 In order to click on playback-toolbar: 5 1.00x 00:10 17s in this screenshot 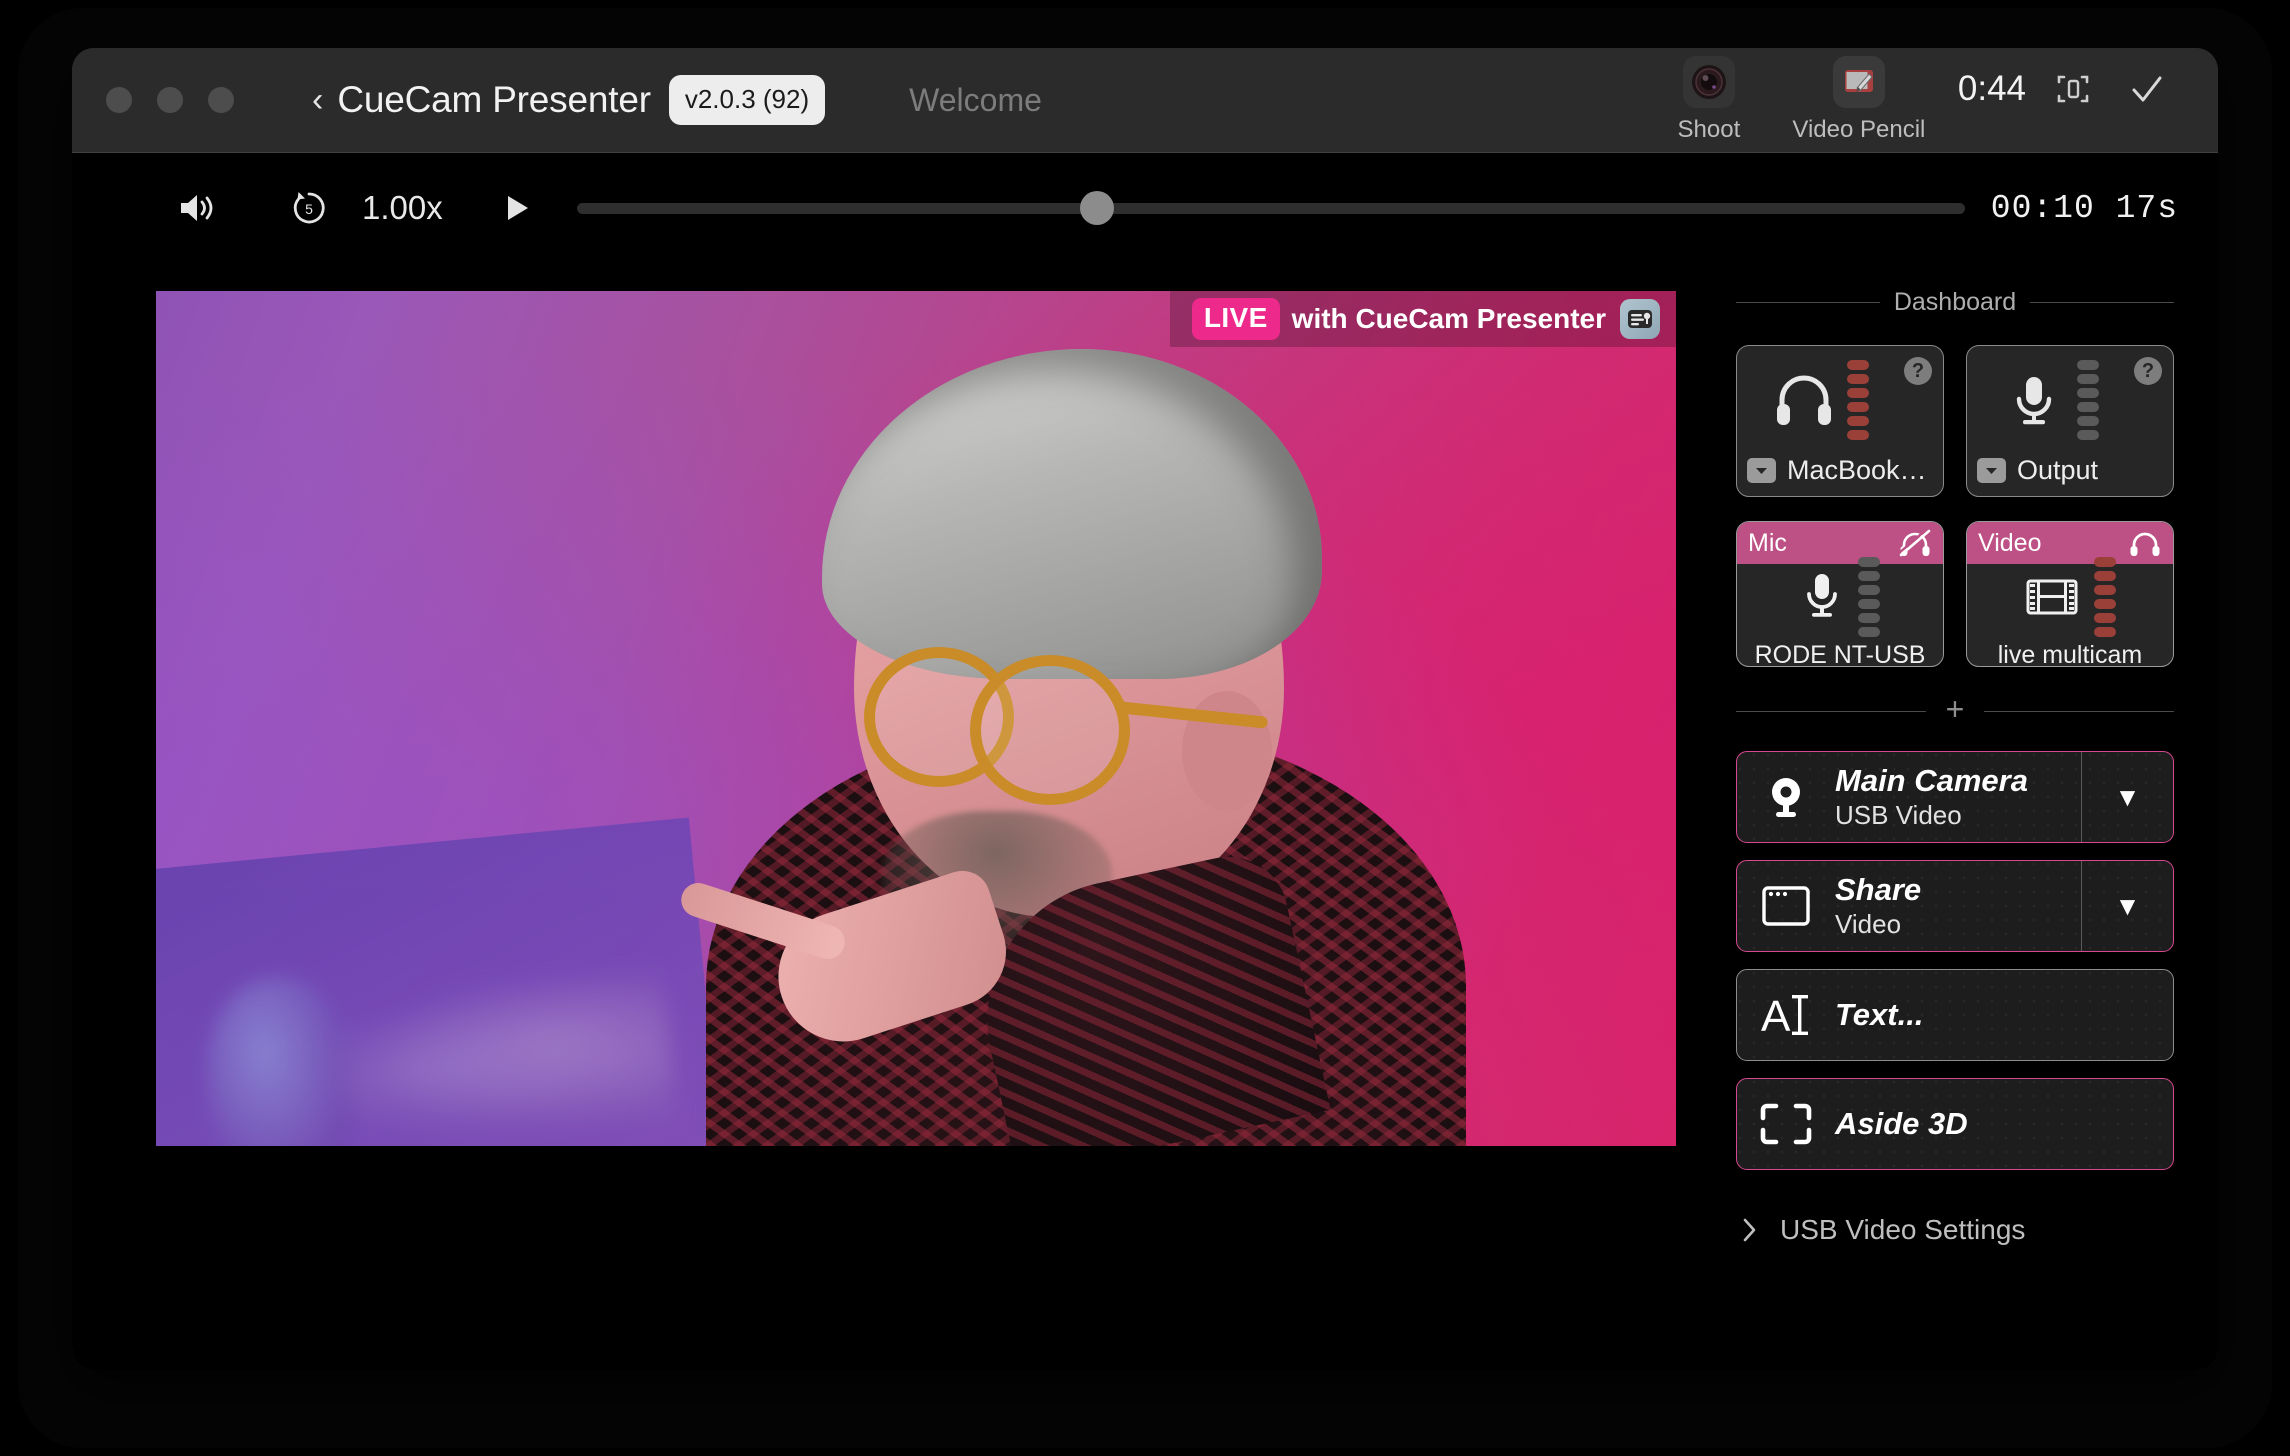, I will do `click(1145, 208)`.